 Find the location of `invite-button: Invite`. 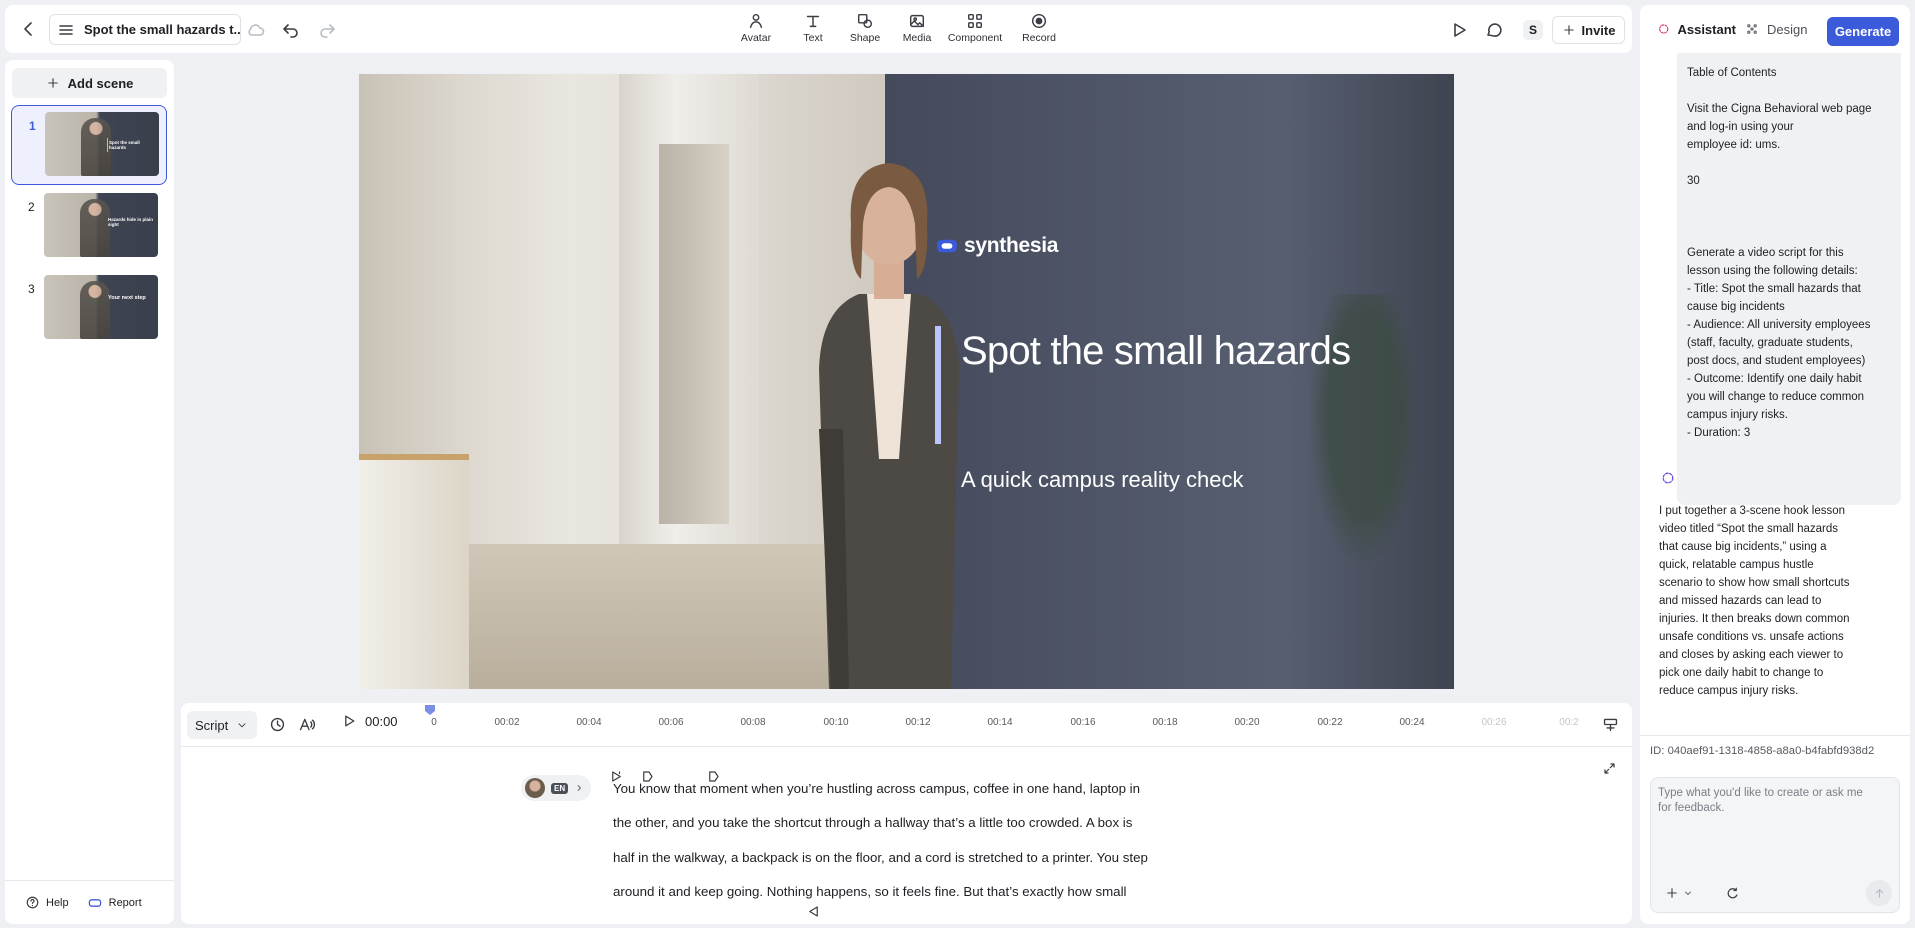

invite-button: Invite is located at coordinates (1588, 30).